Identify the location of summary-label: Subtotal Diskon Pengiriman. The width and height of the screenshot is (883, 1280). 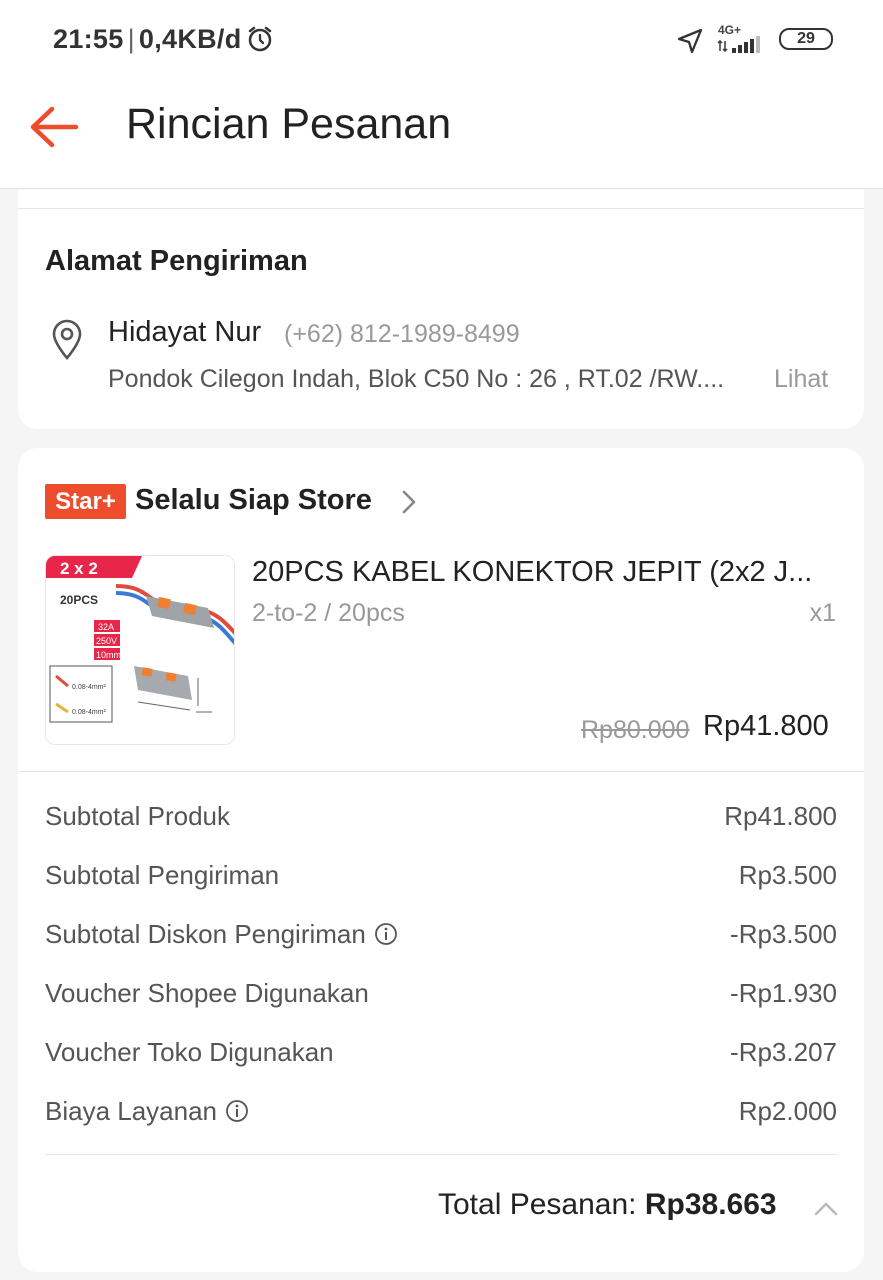
(205, 934).